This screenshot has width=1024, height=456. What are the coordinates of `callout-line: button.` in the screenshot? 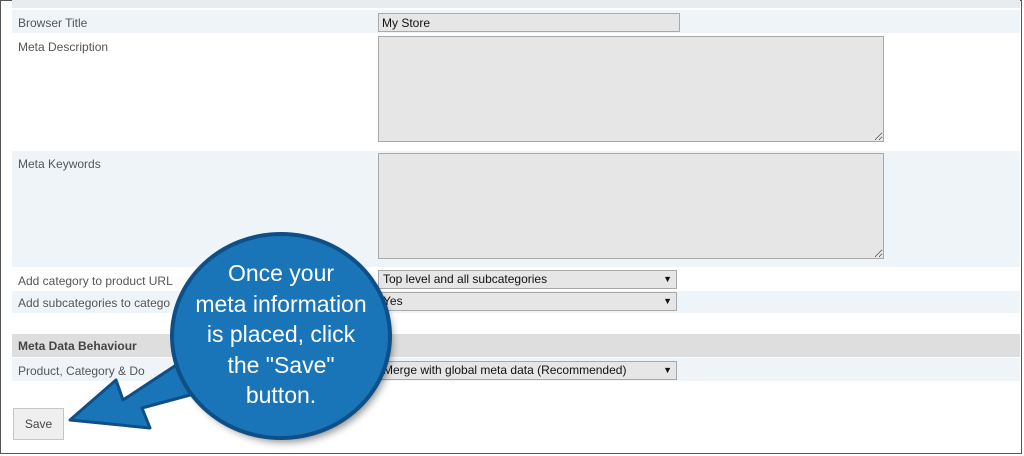 It's located at (281, 395).